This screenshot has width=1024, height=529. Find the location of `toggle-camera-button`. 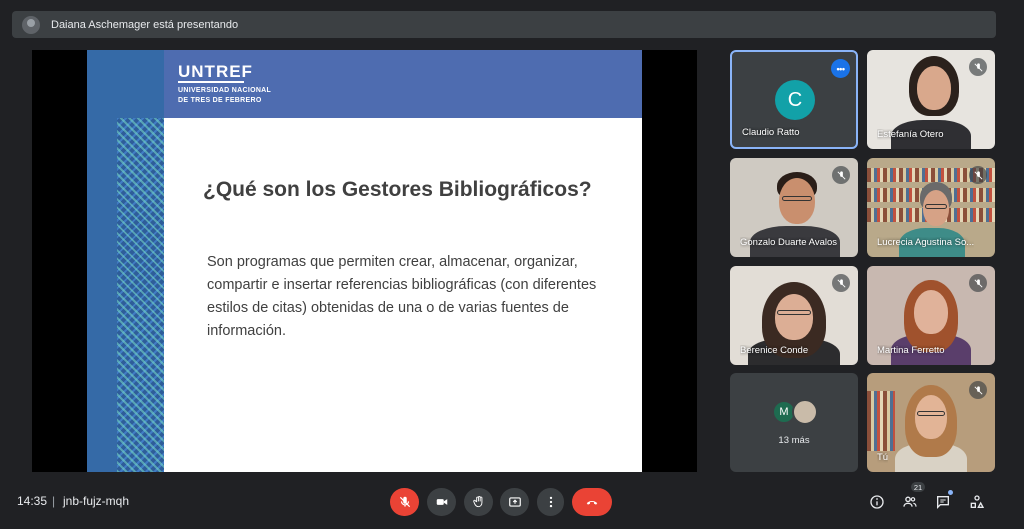

toggle-camera-button is located at coordinates (441, 502).